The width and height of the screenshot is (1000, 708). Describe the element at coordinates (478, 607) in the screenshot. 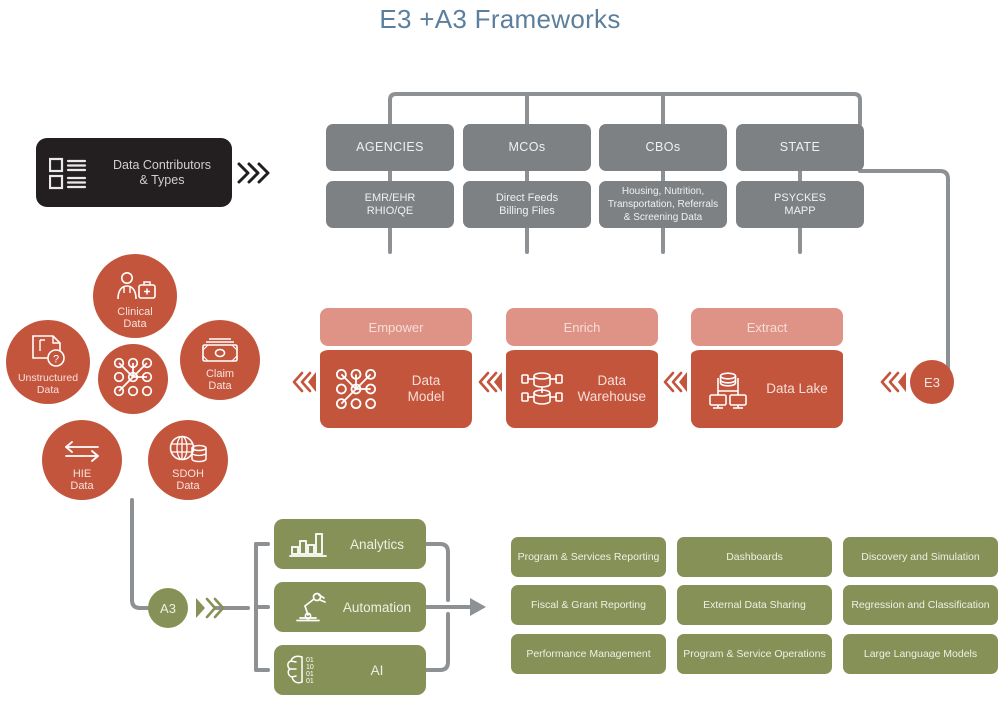

I see `arrow-right-icon` at that location.